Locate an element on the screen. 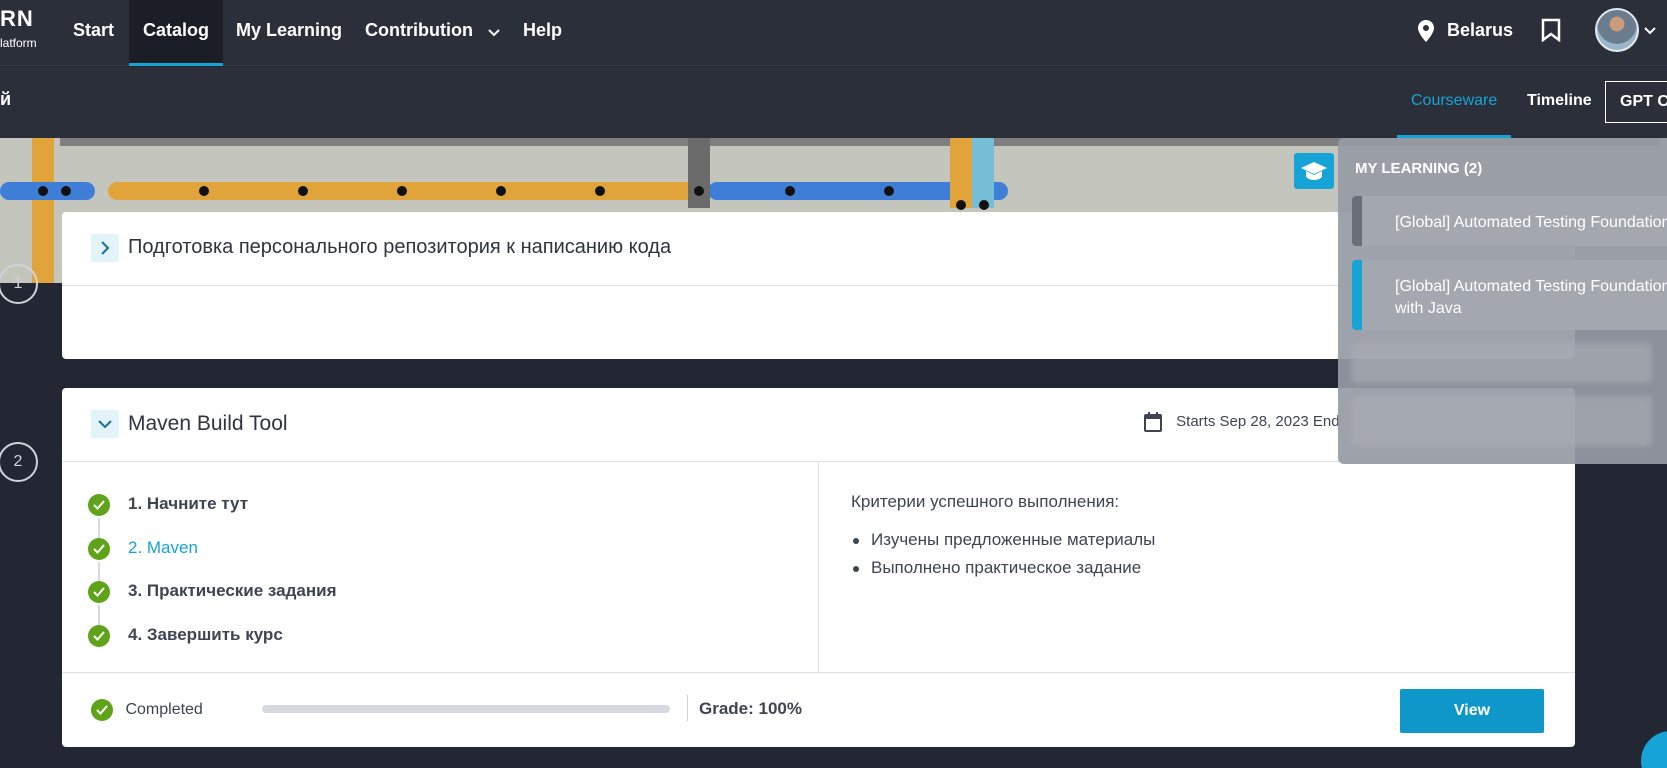  gpt-button: GPT Co is located at coordinates (1636, 102).